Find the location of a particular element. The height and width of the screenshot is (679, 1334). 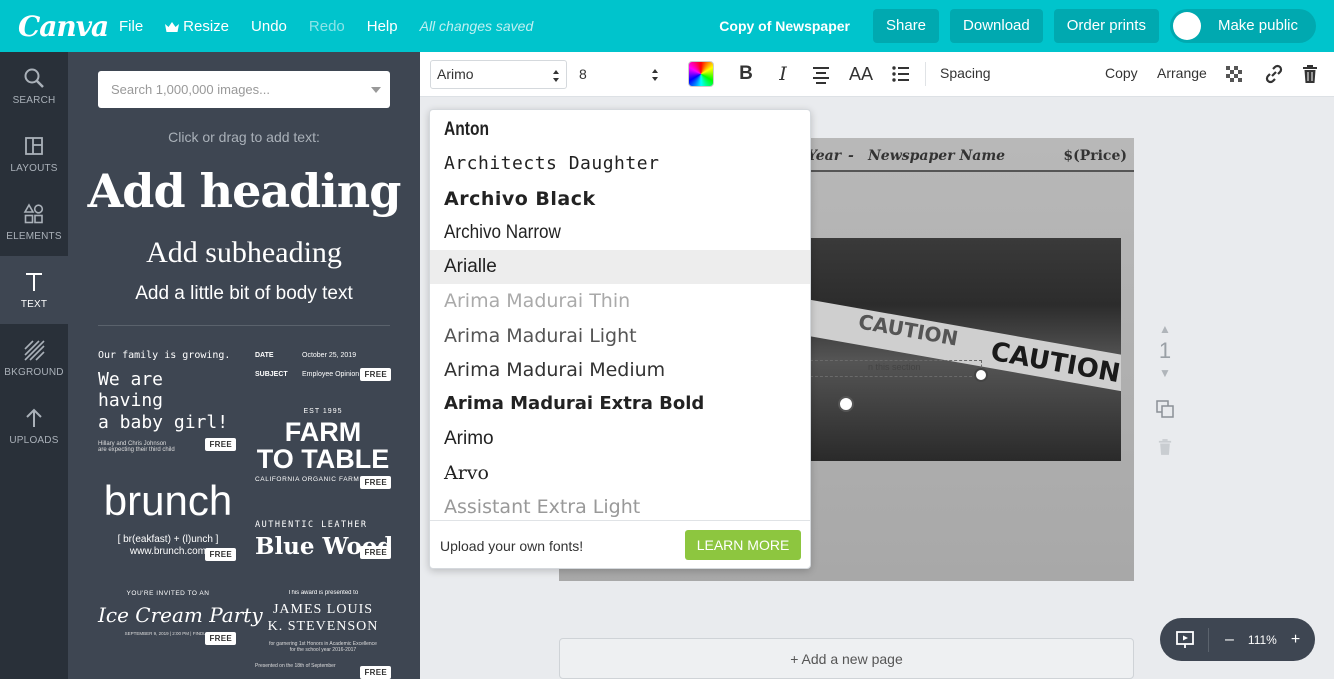

font-option-archivo-black: Archivo Black is located at coordinates (620, 199).